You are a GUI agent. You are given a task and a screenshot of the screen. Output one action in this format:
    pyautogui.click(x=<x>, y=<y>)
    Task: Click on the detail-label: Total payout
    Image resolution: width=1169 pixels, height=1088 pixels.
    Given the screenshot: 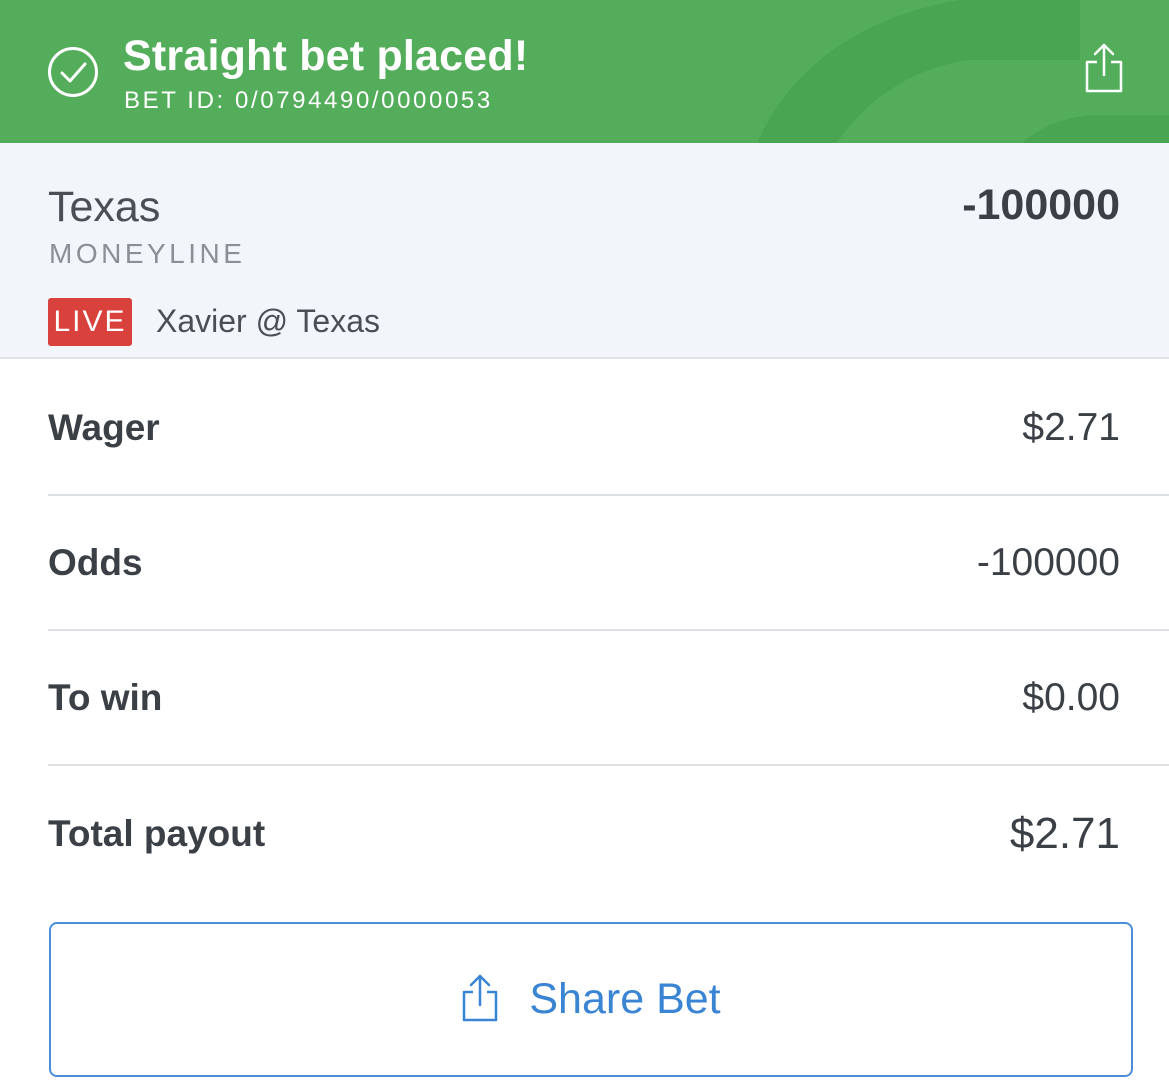 What is the action you would take?
    pyautogui.click(x=157, y=833)
    